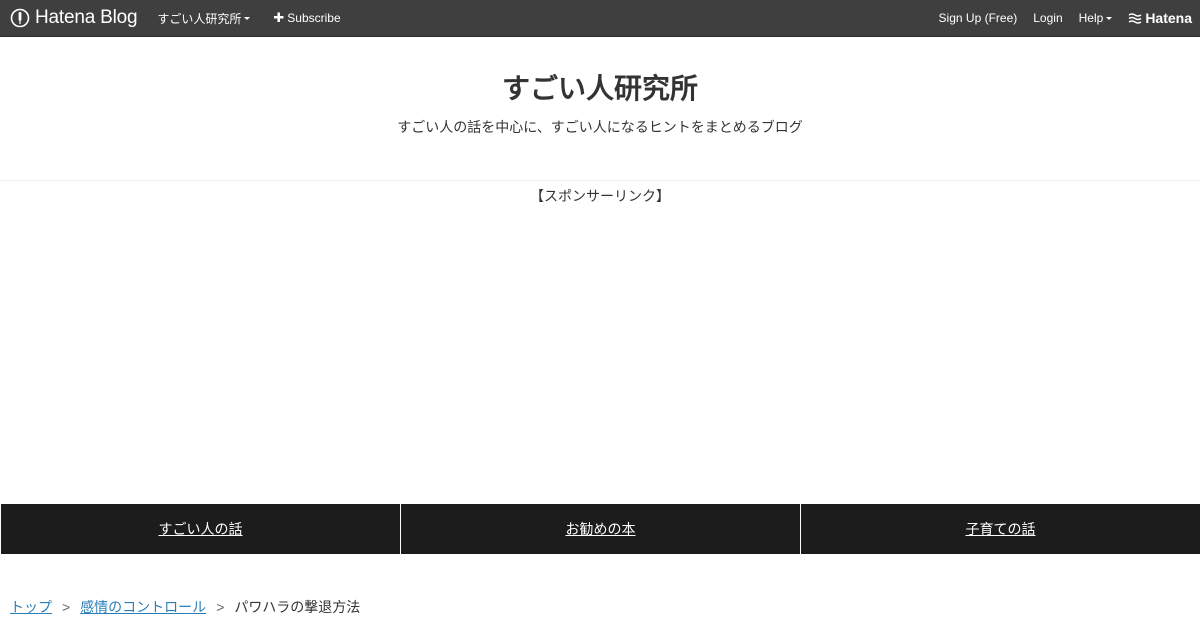  I want to click on global-header-right: Sign Up (Free) Login Help Hatena, so click(1061, 18).